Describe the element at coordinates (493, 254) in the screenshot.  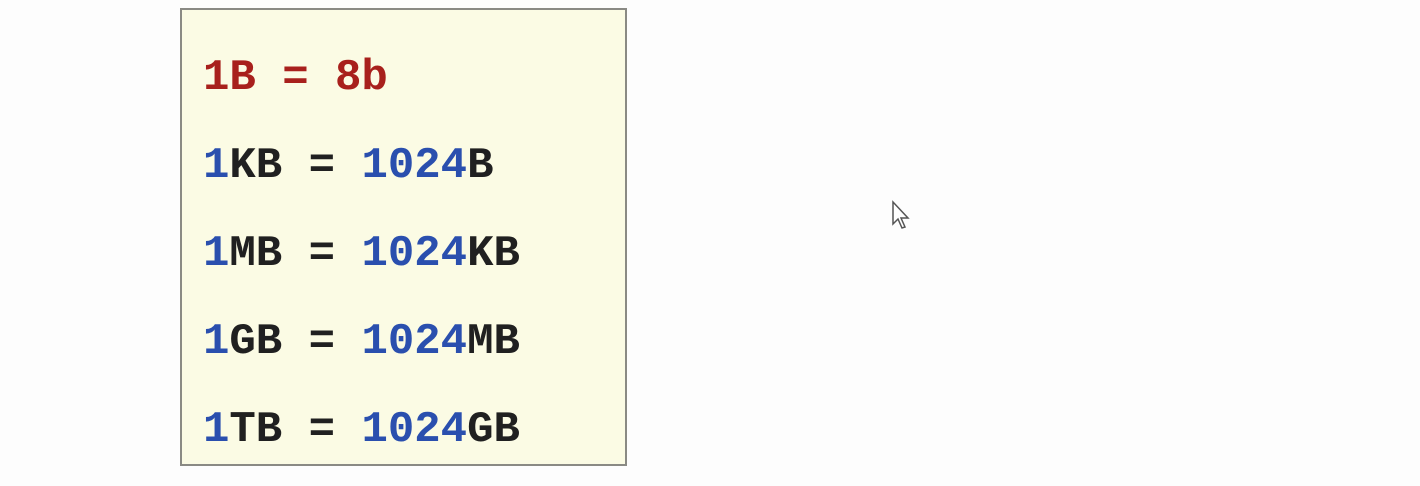
I see `rhs-unit: KB` at that location.